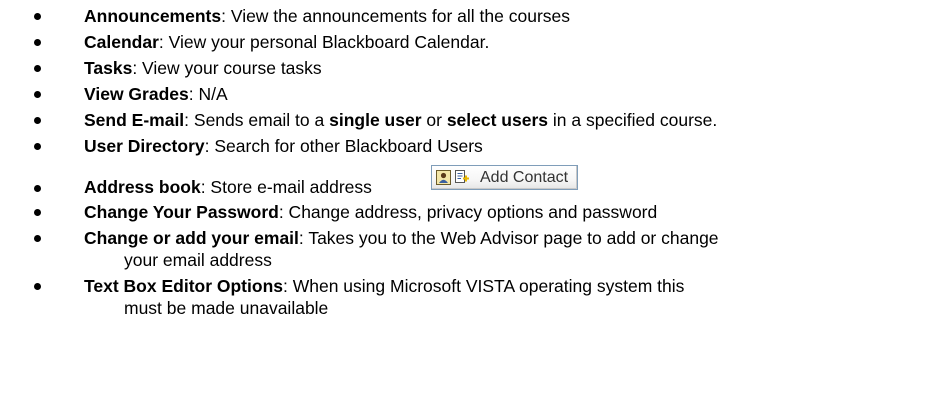 This screenshot has width=938, height=394. What do you see at coordinates (227, 68) in the screenshot?
I see `item-description: : View your course tasks` at bounding box center [227, 68].